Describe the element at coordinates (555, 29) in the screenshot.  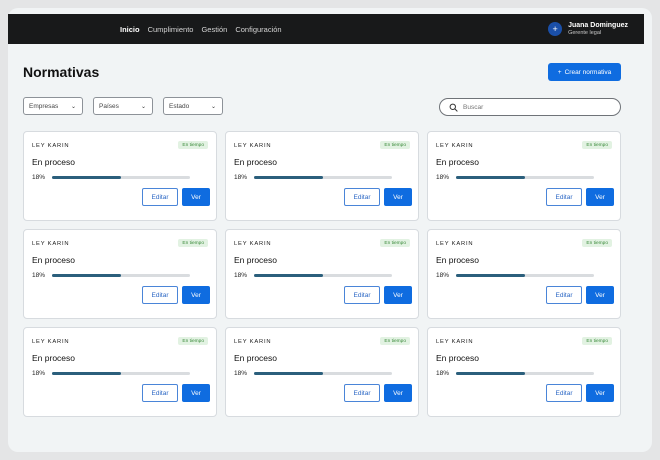
I see `plus-icon: +` at that location.